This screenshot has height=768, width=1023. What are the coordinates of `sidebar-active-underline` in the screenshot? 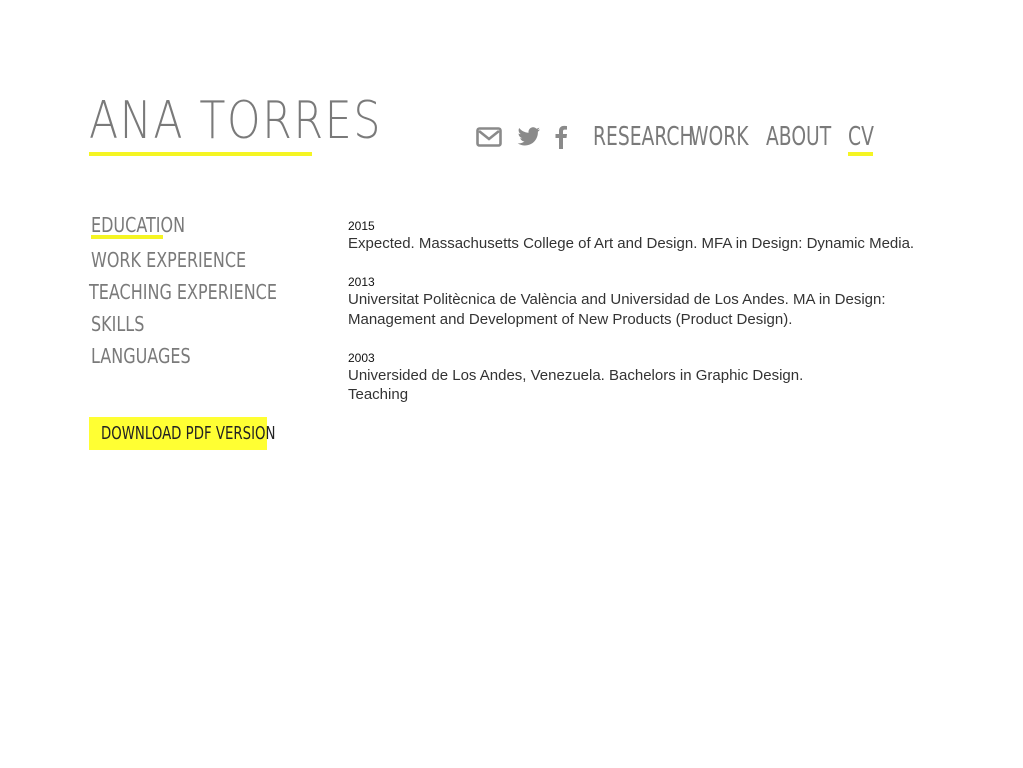 It's located at (127, 237).